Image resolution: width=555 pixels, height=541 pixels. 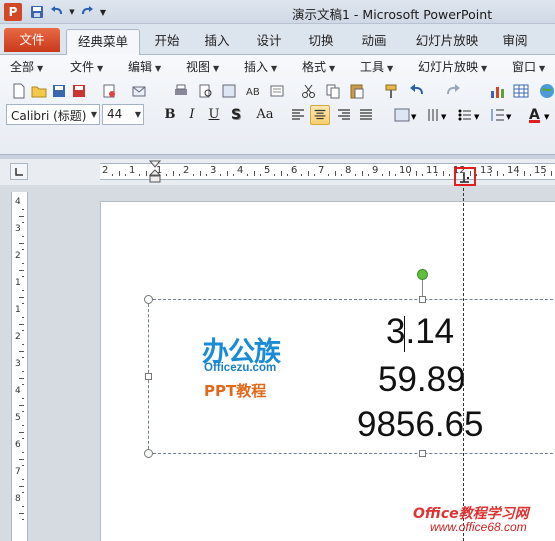 I want to click on paste-icon, so click(x=357, y=91).